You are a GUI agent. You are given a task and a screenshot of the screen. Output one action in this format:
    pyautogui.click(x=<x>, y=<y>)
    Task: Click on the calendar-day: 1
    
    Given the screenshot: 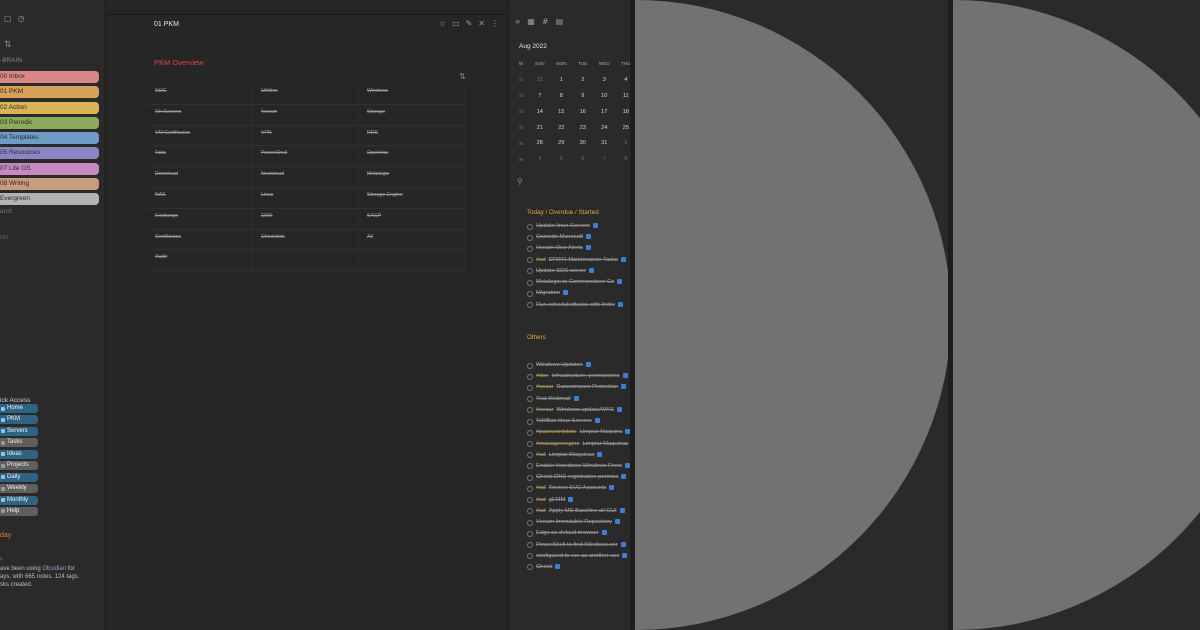 What is the action you would take?
    pyautogui.click(x=562, y=80)
    